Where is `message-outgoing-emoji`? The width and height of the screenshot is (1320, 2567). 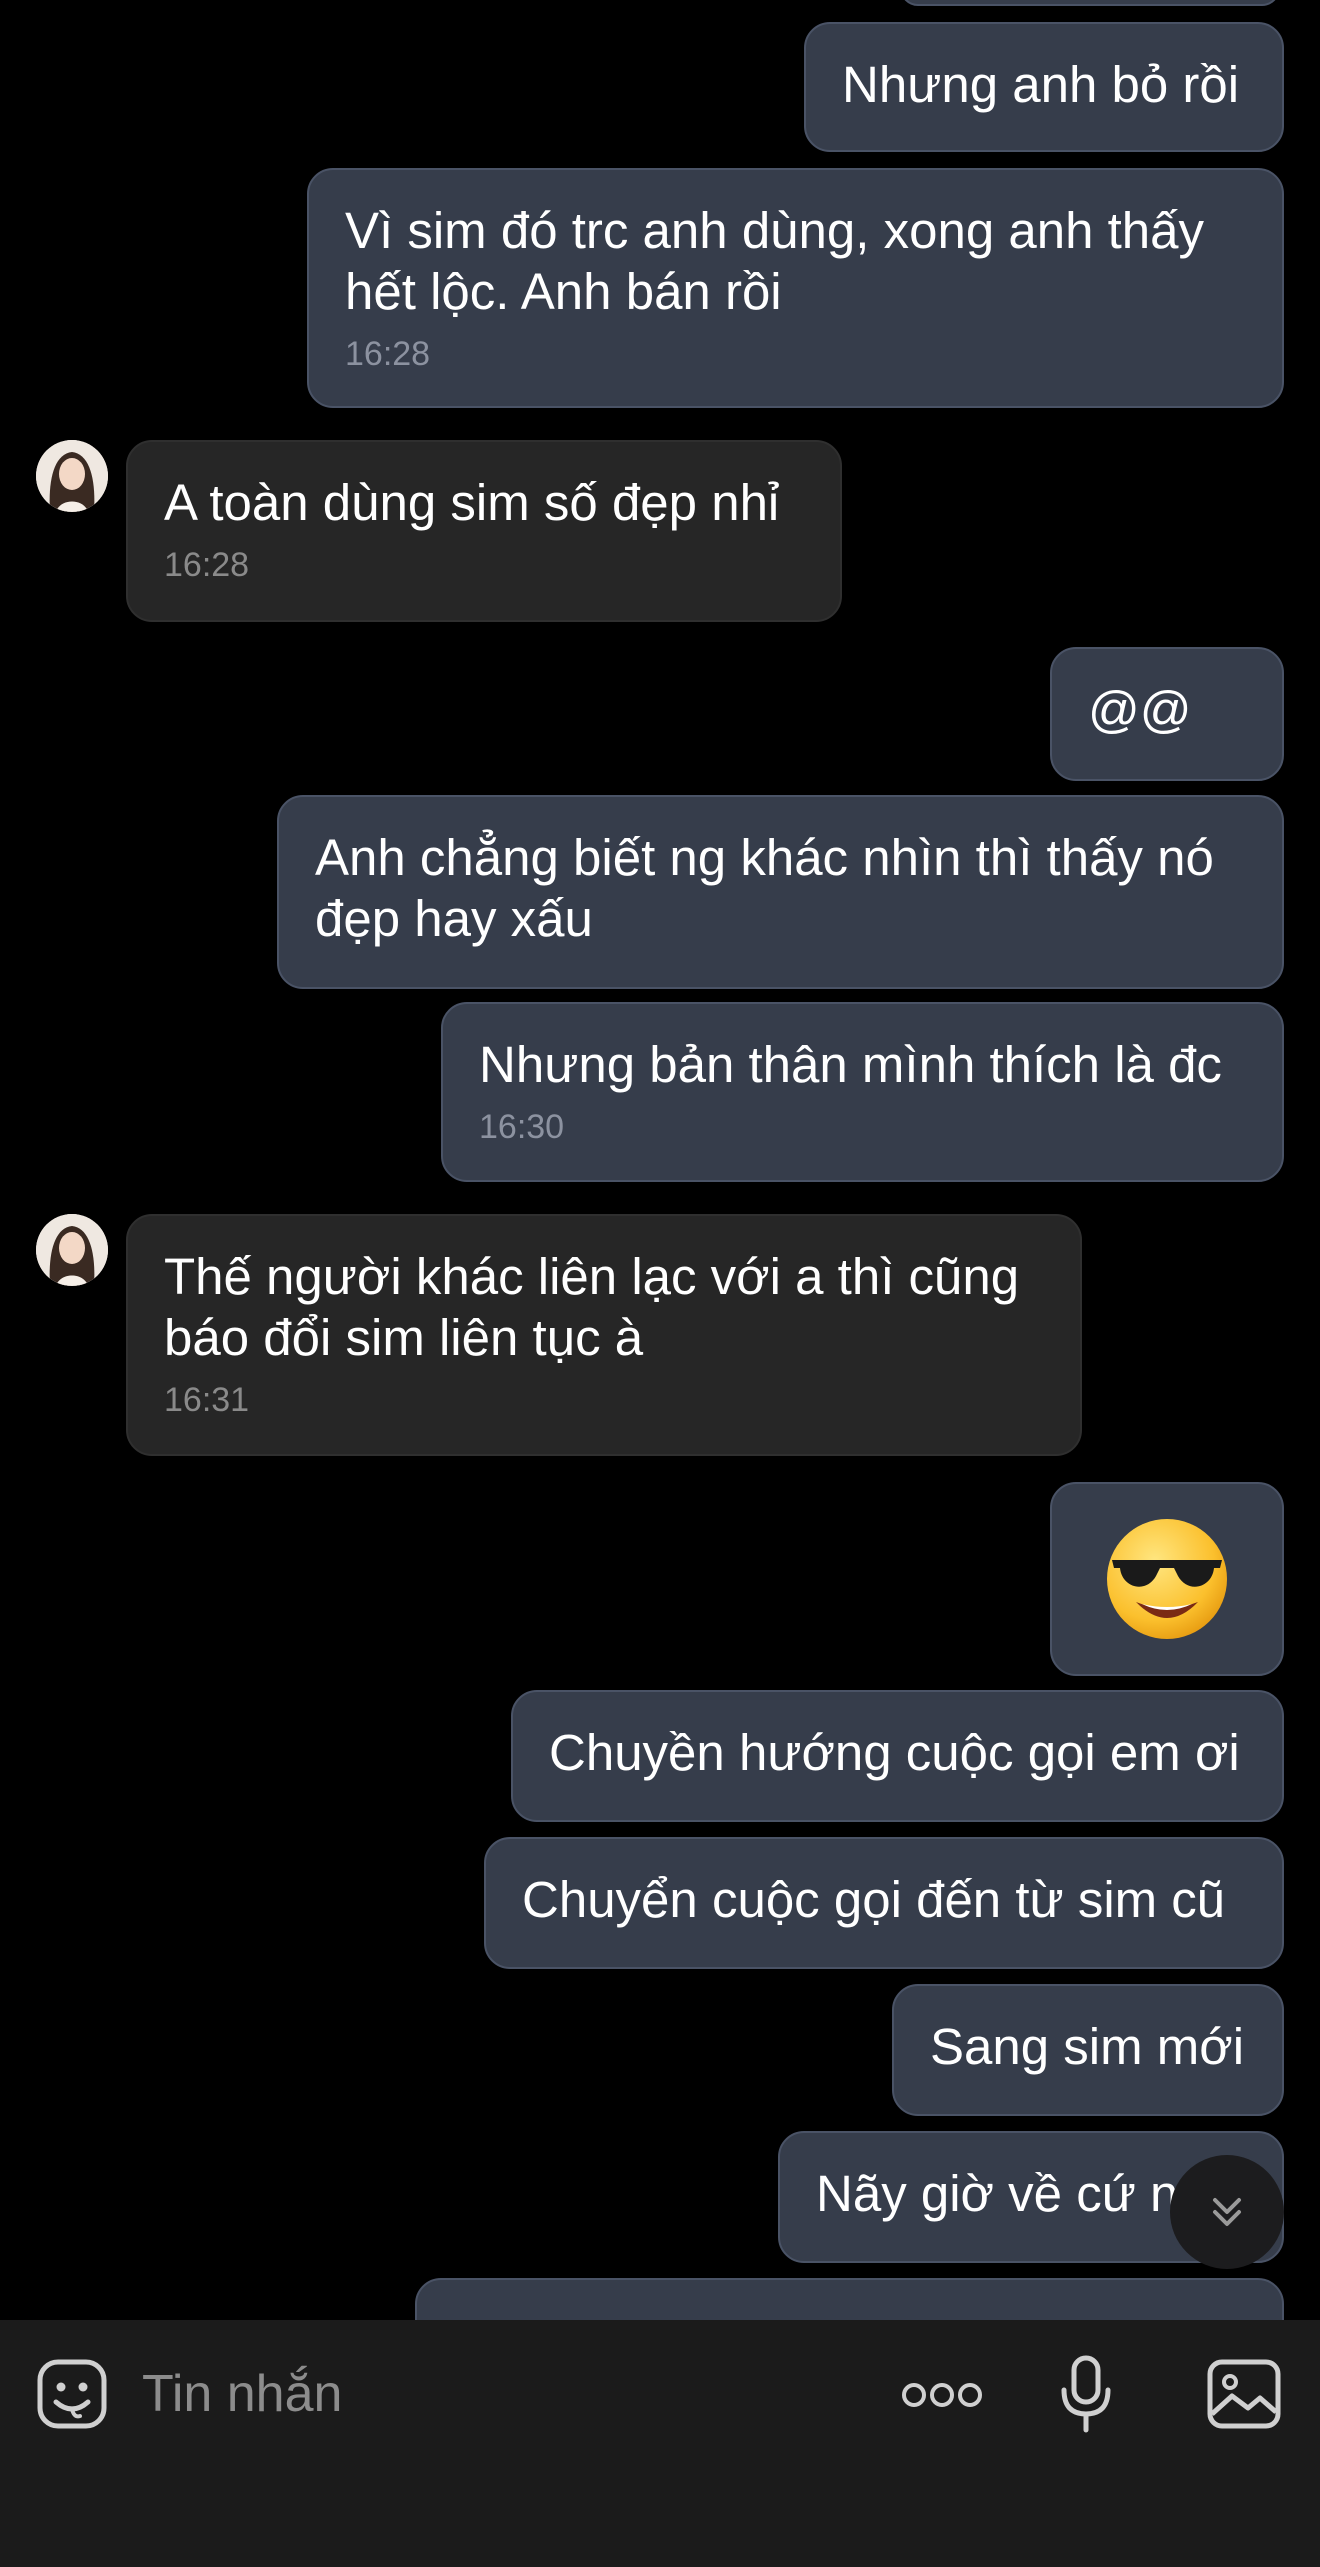
message-outgoing-emoji is located at coordinates (1167, 1579).